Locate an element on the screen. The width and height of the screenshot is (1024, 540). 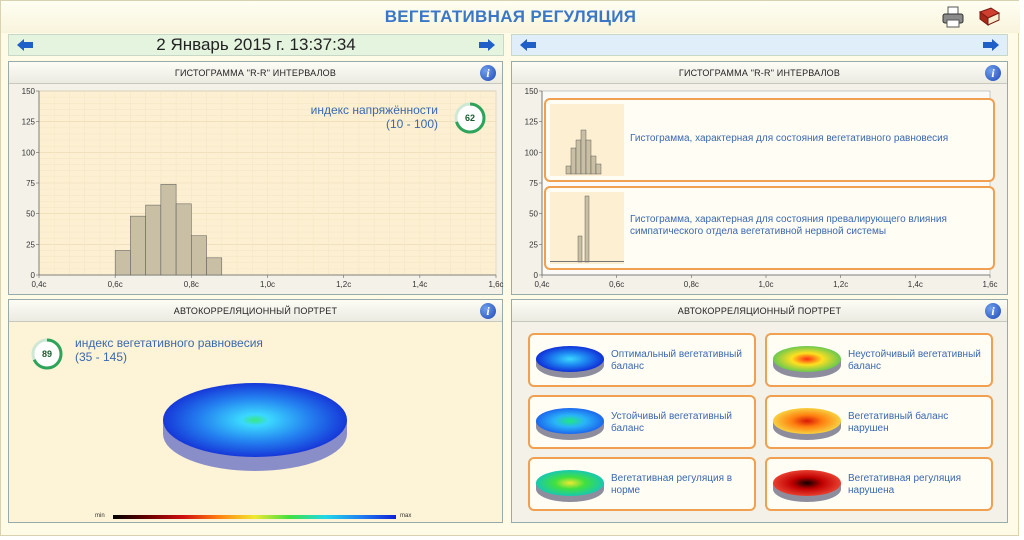
page-title: ВЕГЕТАТИВНАЯ РЕГУЛЯЦИЯ is located at coordinates (510, 16).